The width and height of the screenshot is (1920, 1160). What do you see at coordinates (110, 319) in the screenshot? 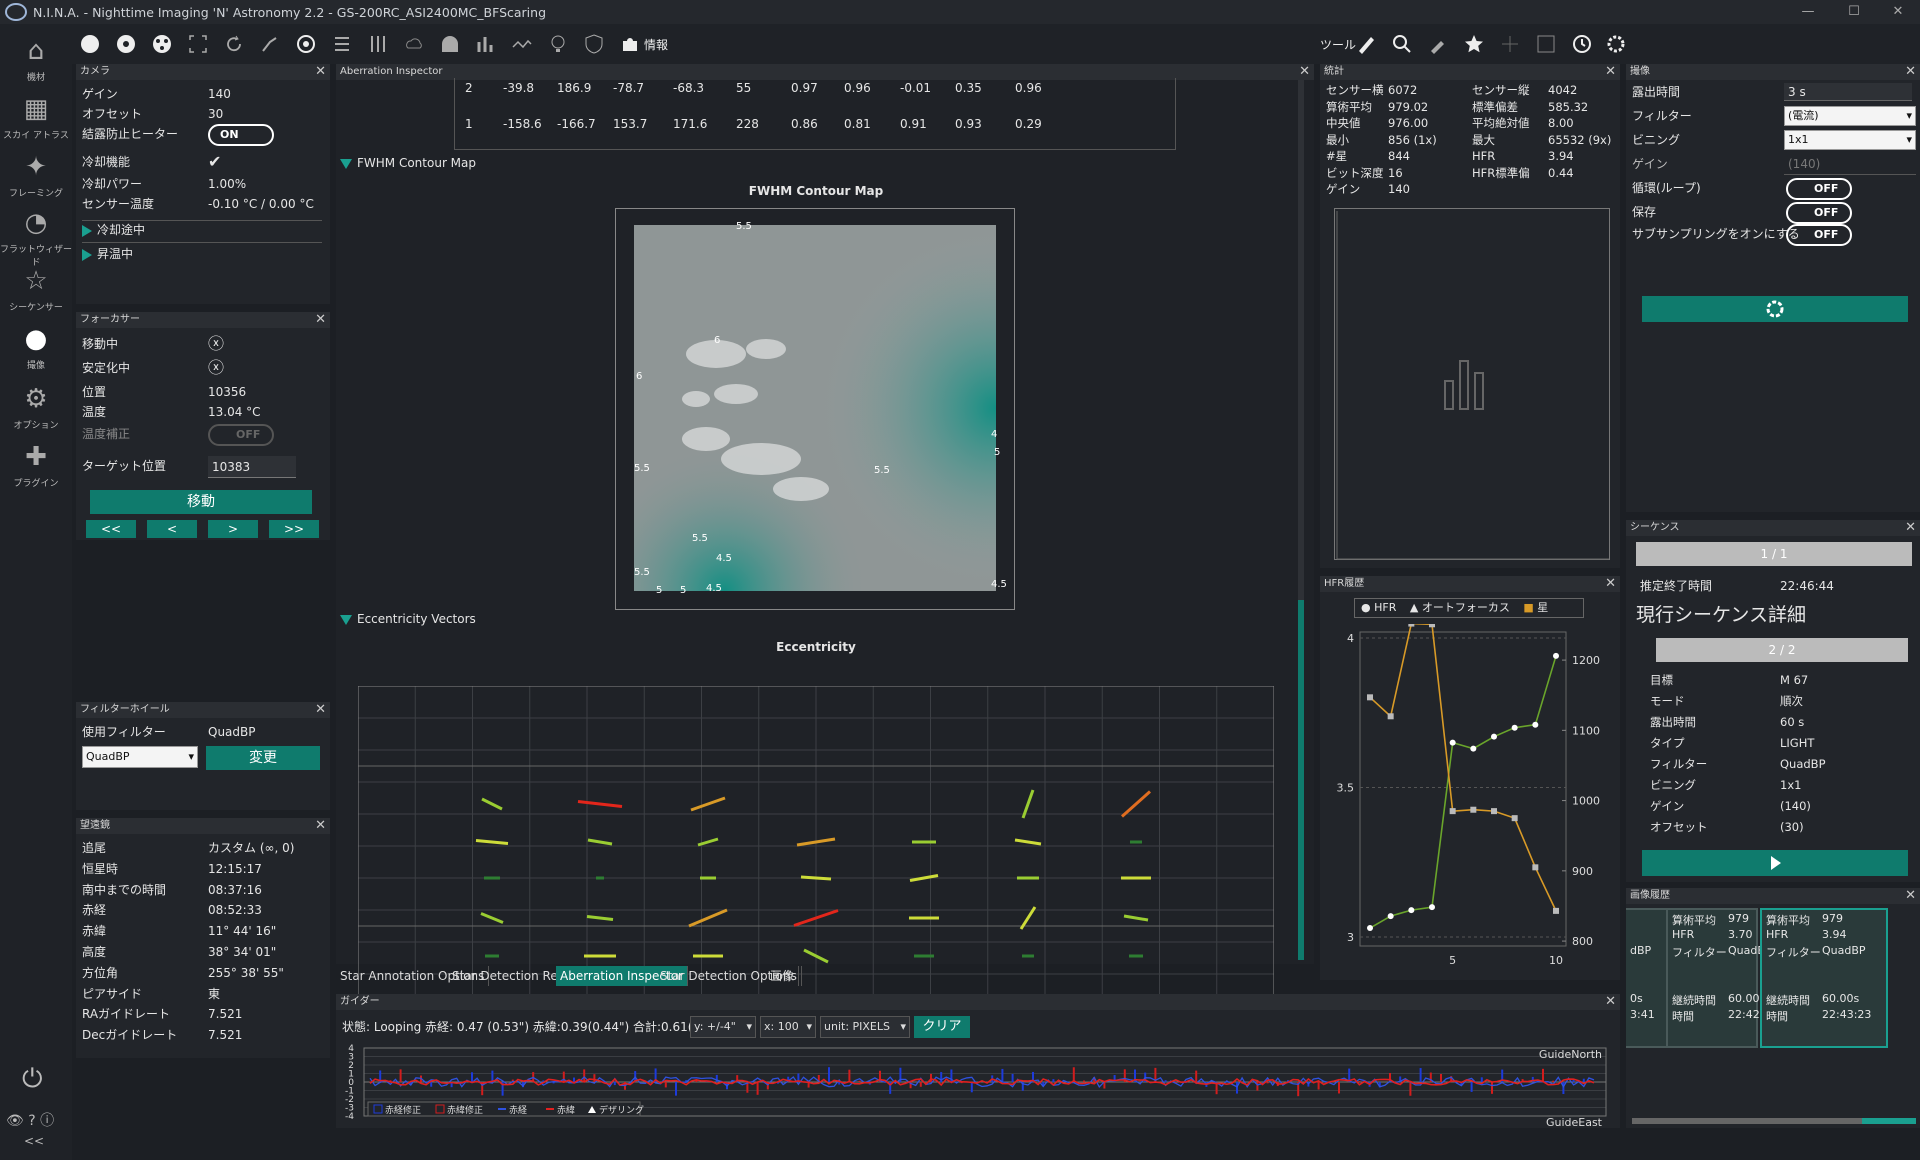
I see `focuser-panel-title: フォーカサー` at bounding box center [110, 319].